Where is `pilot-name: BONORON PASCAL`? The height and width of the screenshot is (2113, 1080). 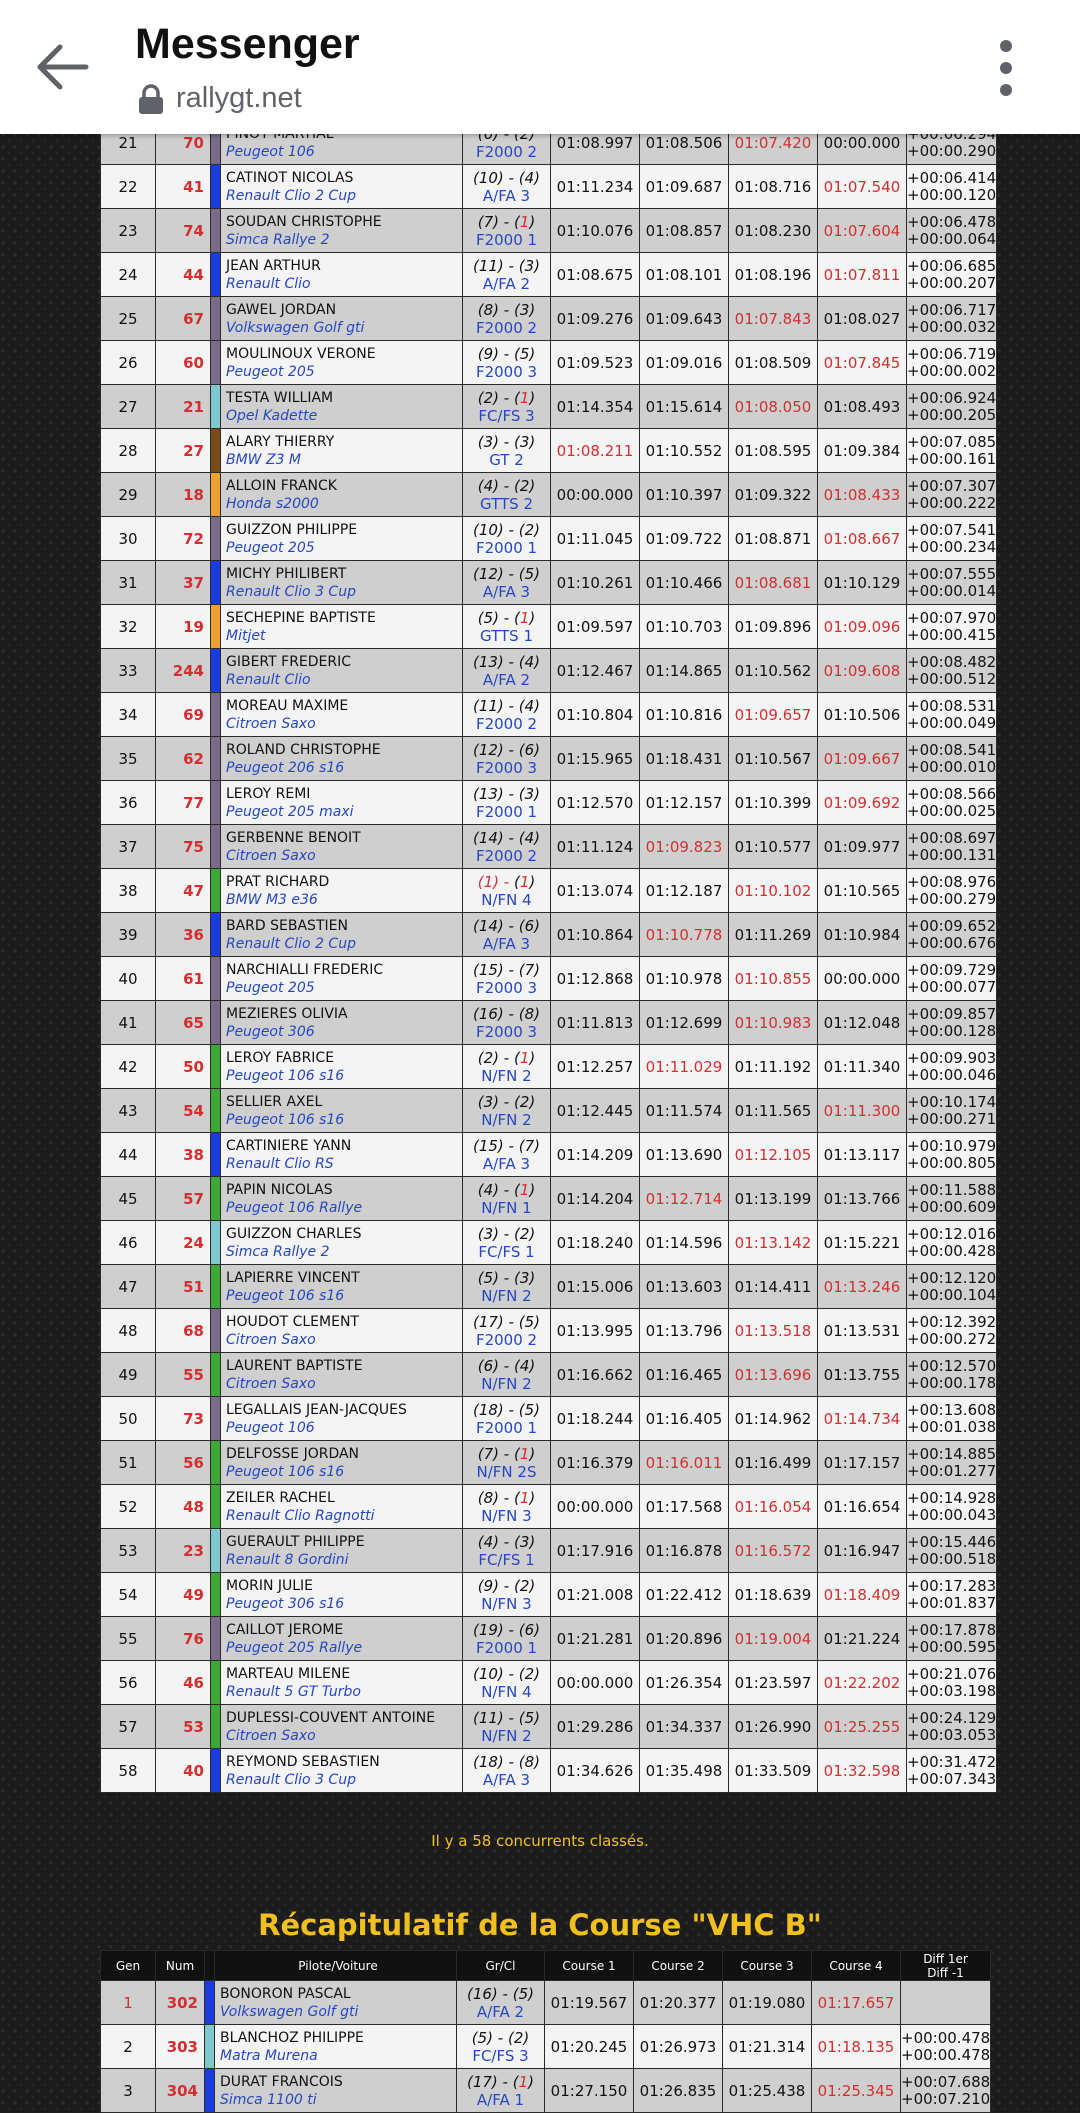
pilot-name: BONORON PASCAL is located at coordinates (285, 1993).